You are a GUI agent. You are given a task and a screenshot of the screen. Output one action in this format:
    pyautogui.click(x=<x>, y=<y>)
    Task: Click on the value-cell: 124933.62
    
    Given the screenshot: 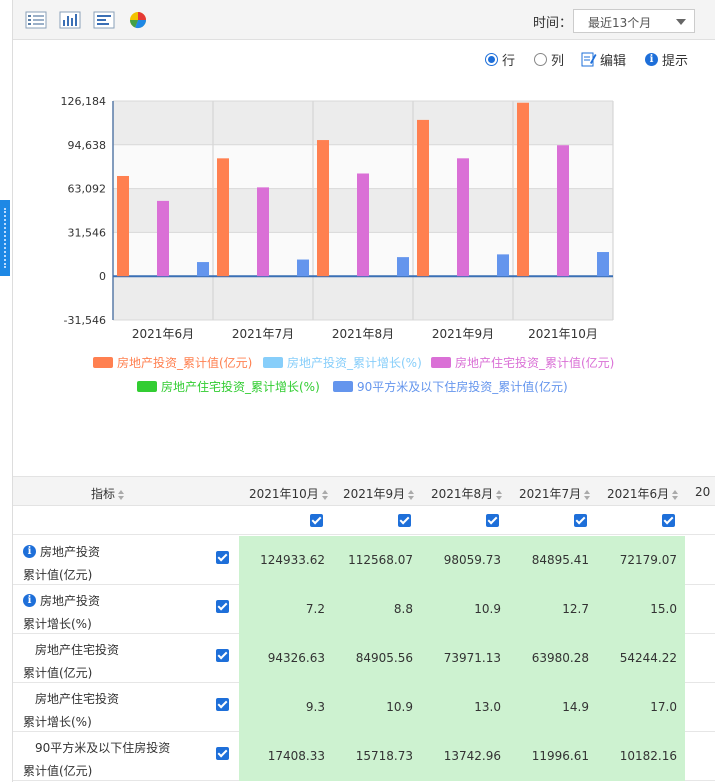 What is the action you would take?
    pyautogui.click(x=292, y=560)
    